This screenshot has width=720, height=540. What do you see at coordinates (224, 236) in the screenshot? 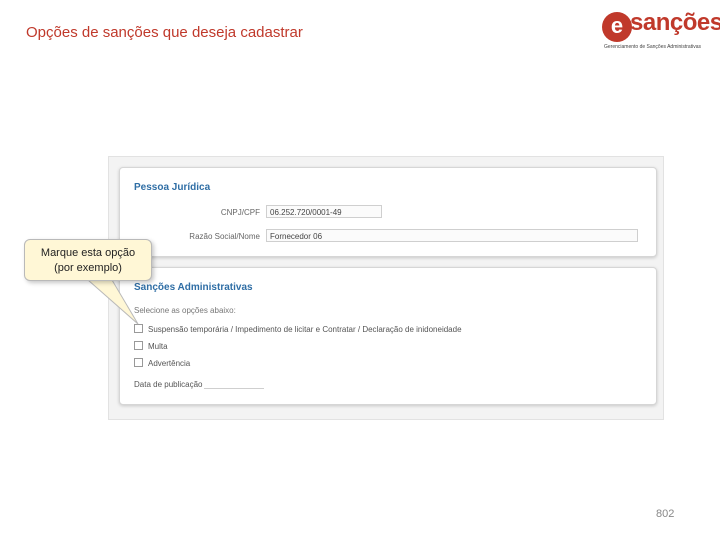
I see `razao-social-label: Razão Social/Nome` at bounding box center [224, 236].